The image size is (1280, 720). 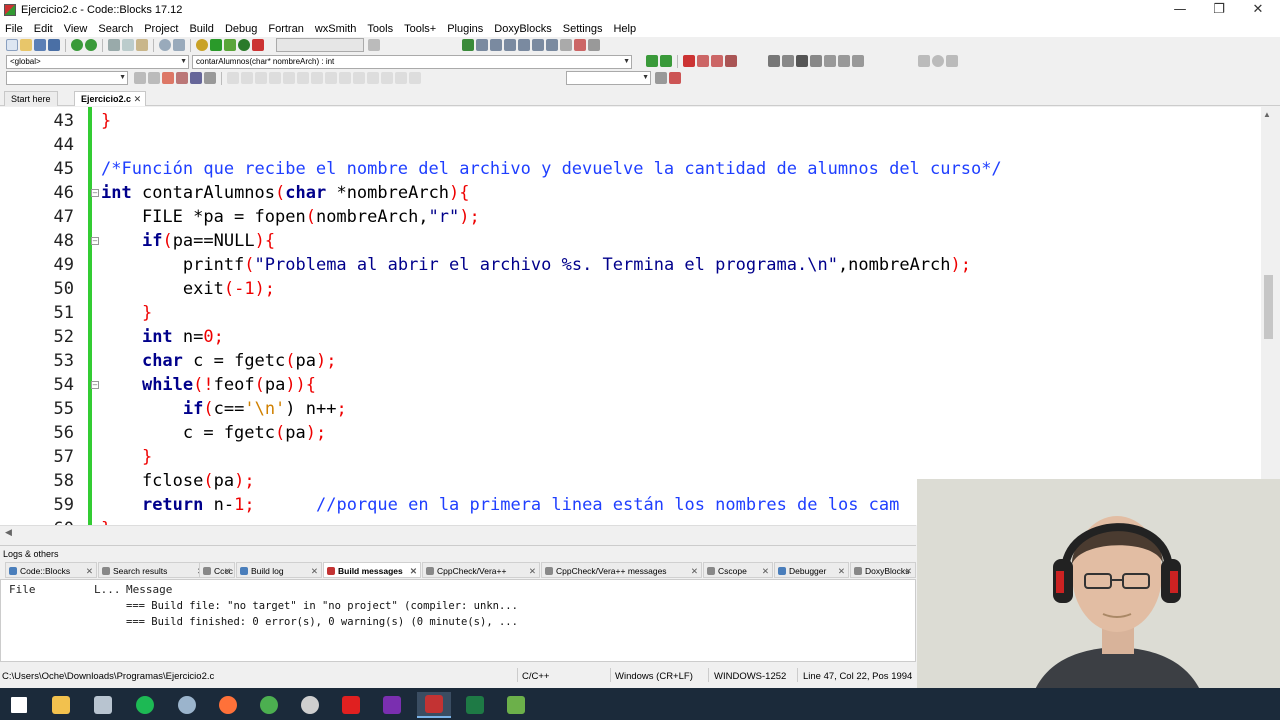 What do you see at coordinates (44, 29) in the screenshot?
I see `menu-edit: Edit` at bounding box center [44, 29].